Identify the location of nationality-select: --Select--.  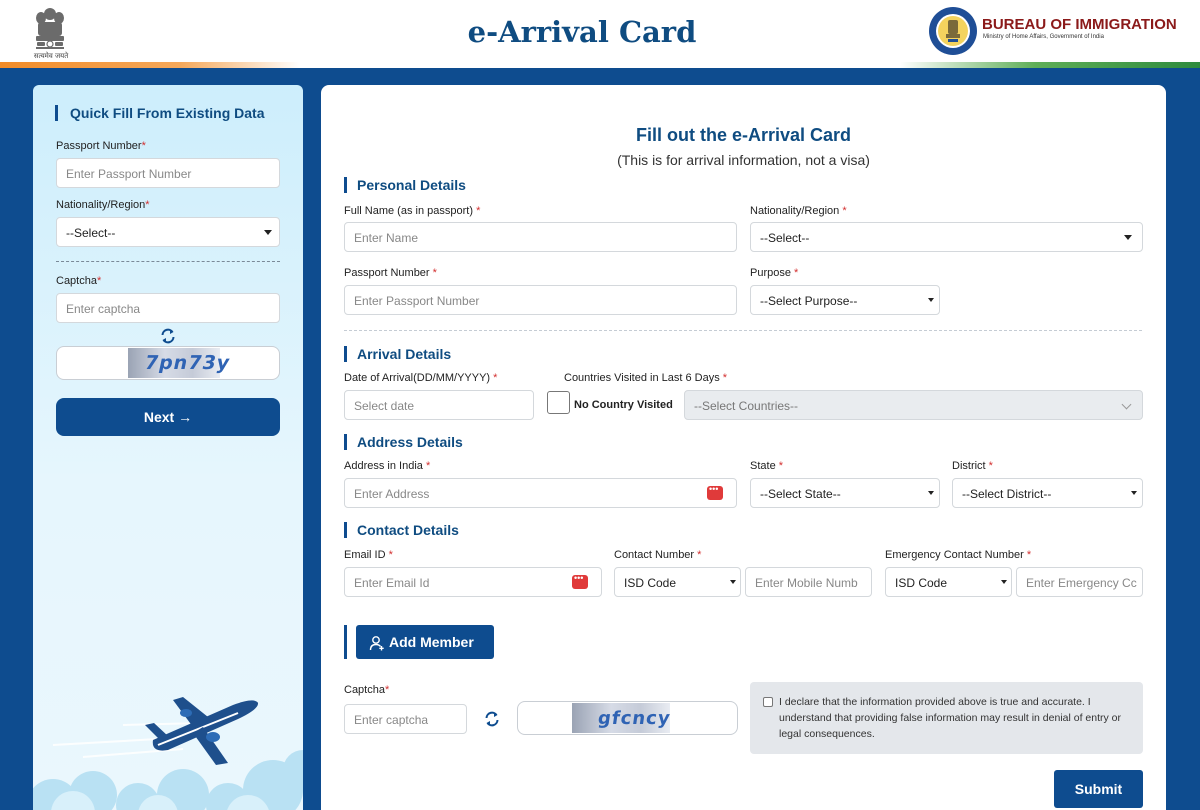
(946, 237).